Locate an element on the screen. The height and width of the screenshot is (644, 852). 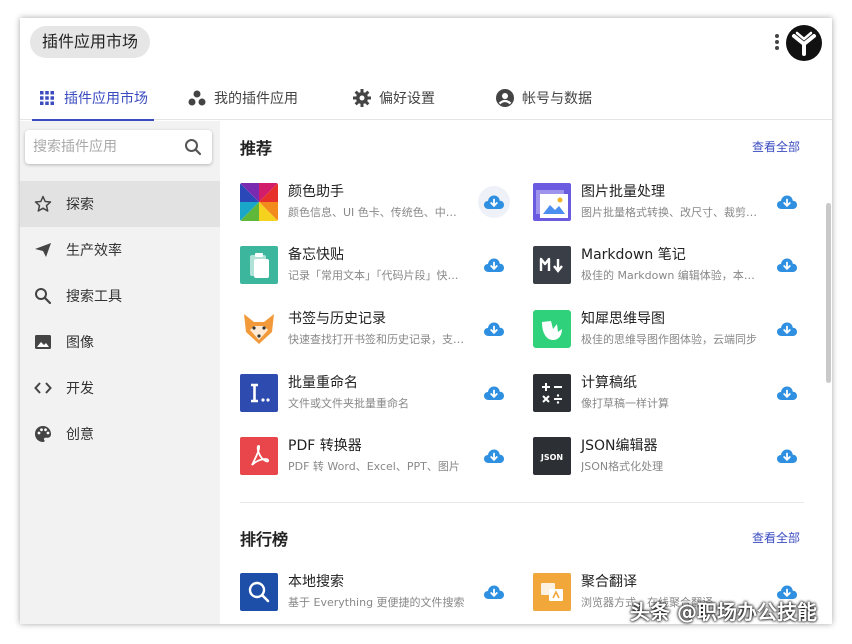
app-card: PDF 转换器 PDF 转 Word、Excel、PPT、图片 is located at coordinates (375, 456).